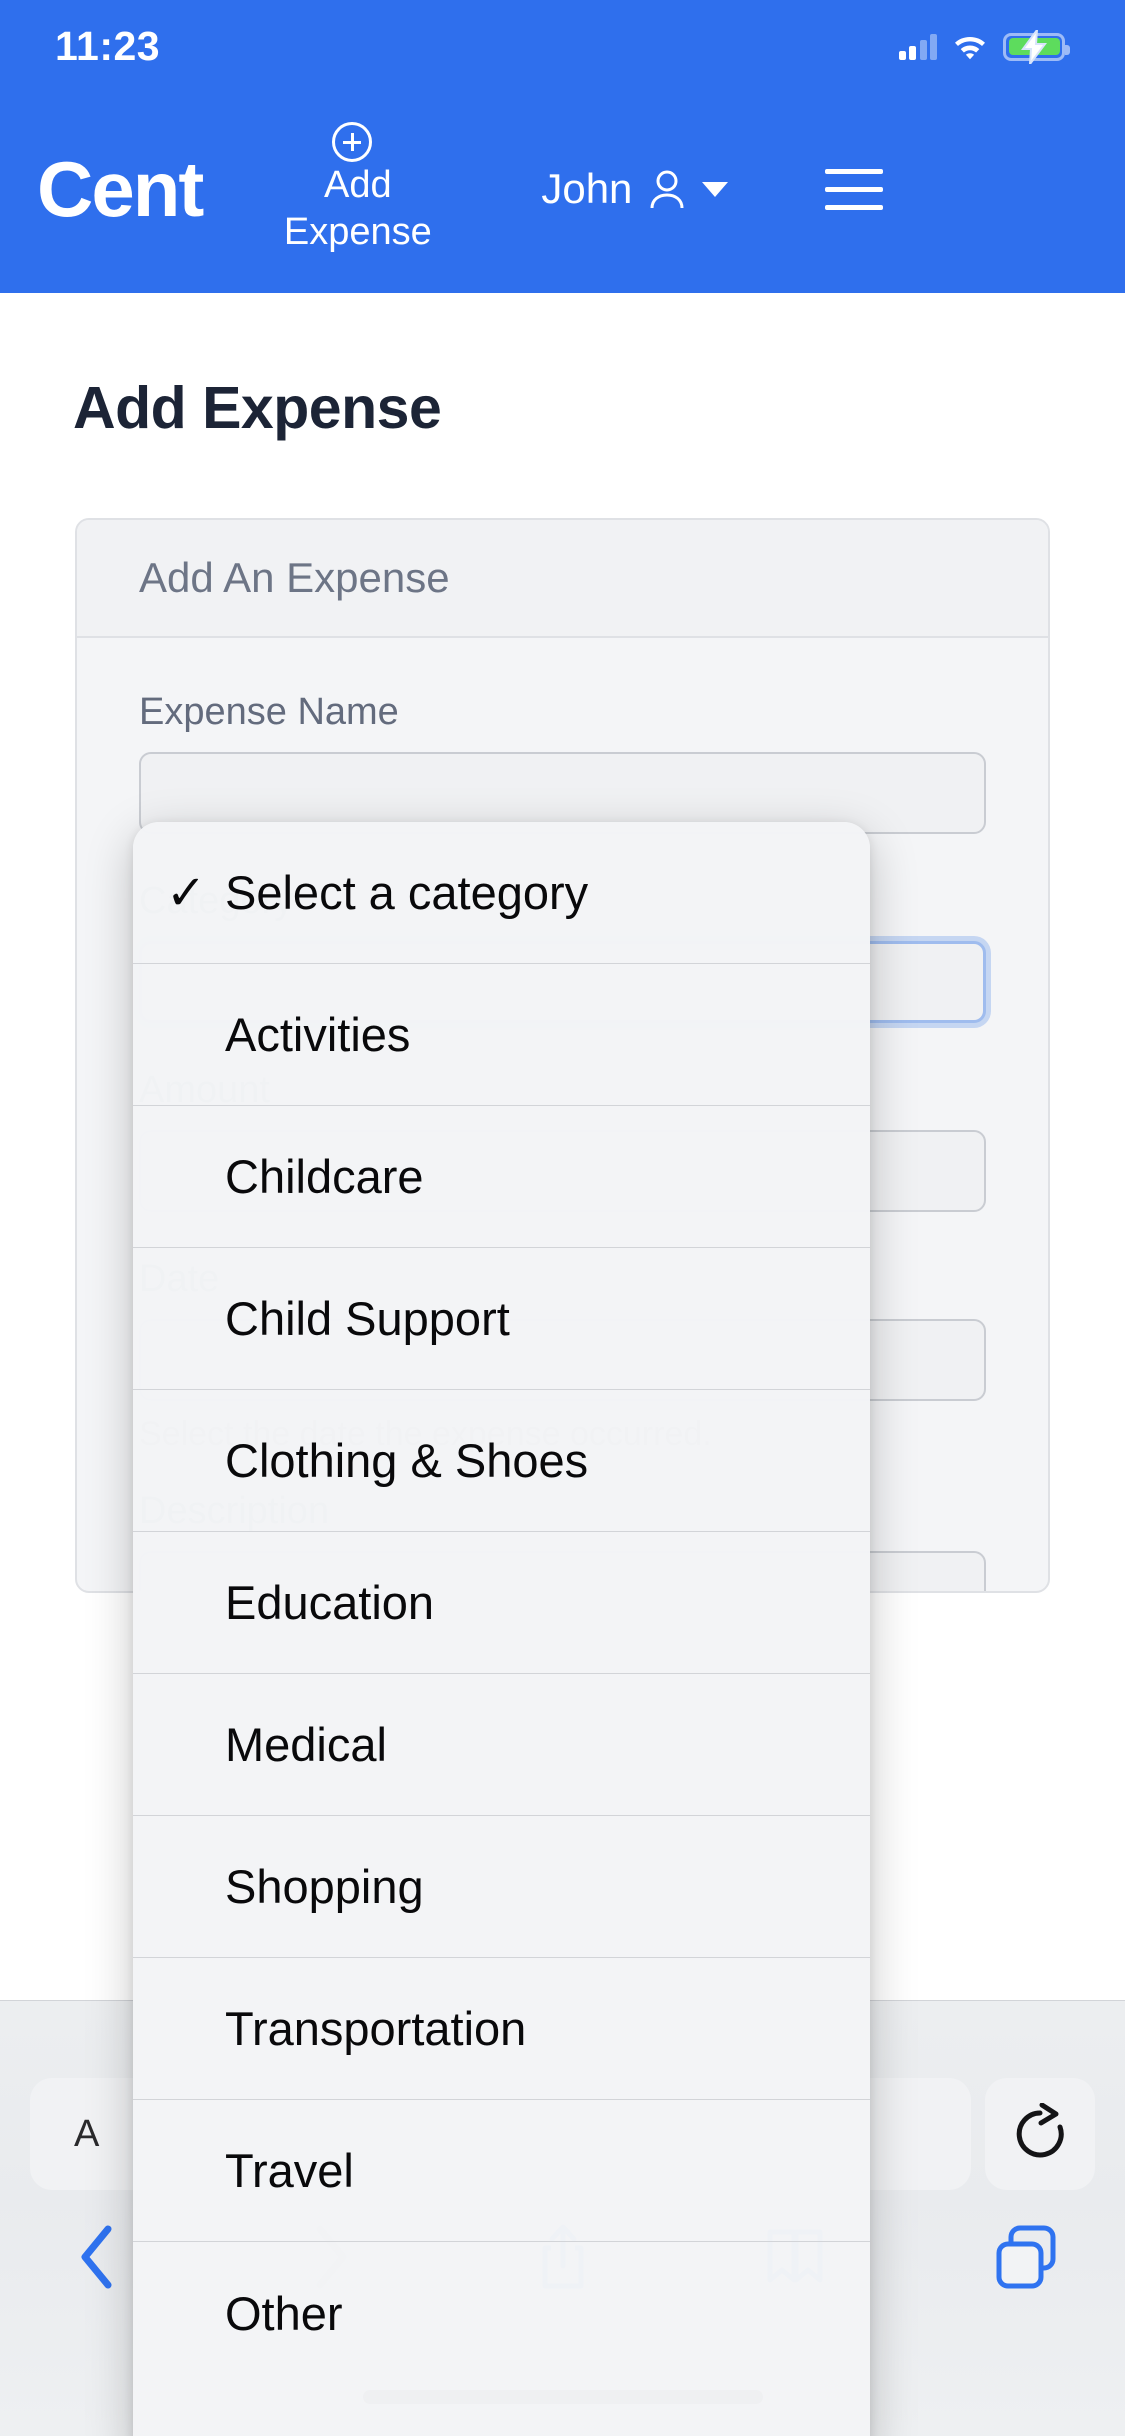 Image resolution: width=1125 pixels, height=2436 pixels. What do you see at coordinates (306, 1744) in the screenshot?
I see `popover-option-label: Medical` at bounding box center [306, 1744].